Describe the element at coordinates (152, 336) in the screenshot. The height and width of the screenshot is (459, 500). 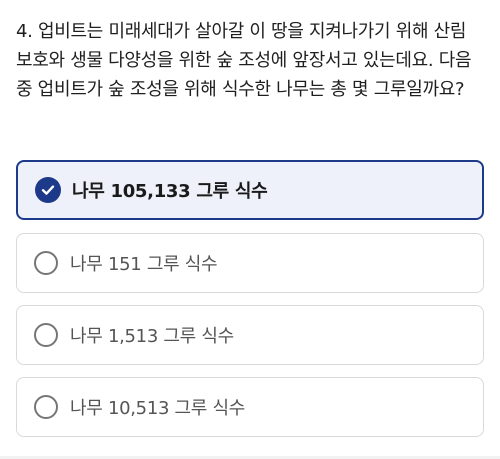
I see `answer-option-label: 나무 1,513 그루 식수` at that location.